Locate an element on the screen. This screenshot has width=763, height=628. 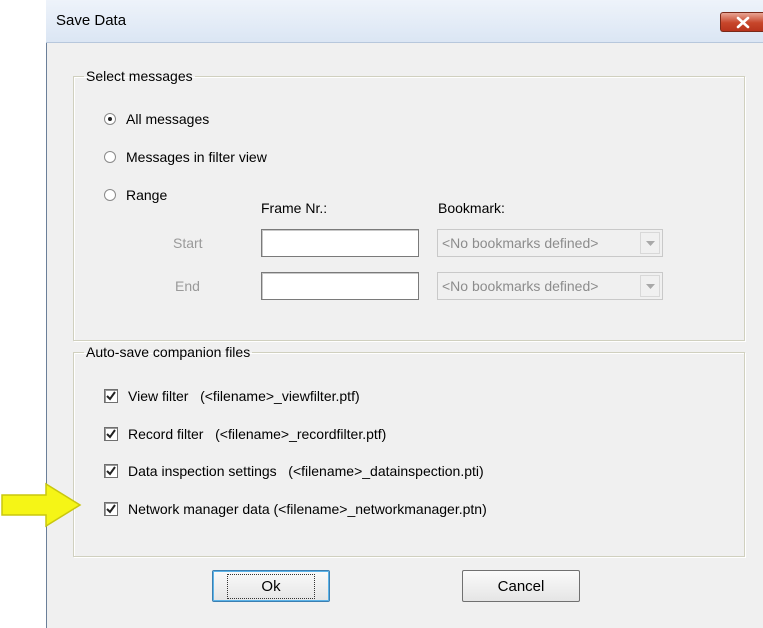
start-label: Start is located at coordinates (188, 243).